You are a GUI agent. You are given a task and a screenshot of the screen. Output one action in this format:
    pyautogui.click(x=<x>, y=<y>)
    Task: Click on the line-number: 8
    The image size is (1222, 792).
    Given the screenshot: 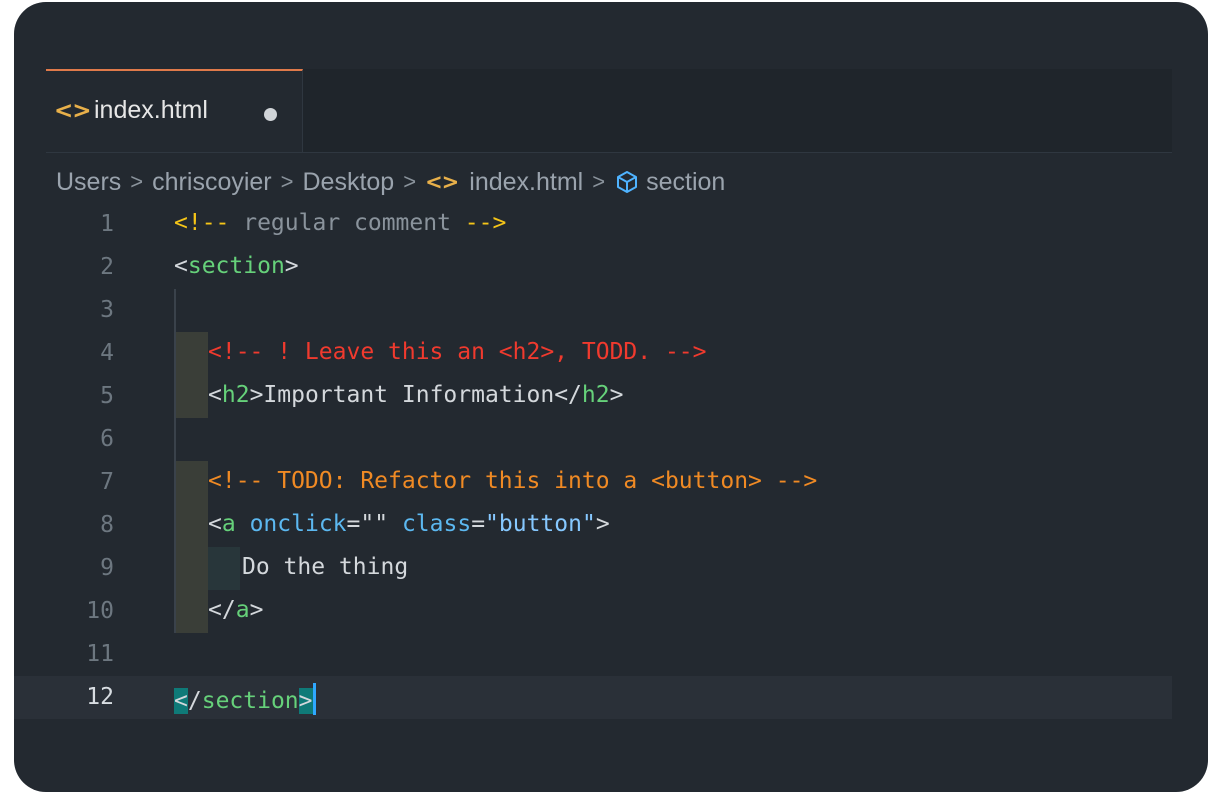 What is the action you would take?
    pyautogui.click(x=107, y=525)
    